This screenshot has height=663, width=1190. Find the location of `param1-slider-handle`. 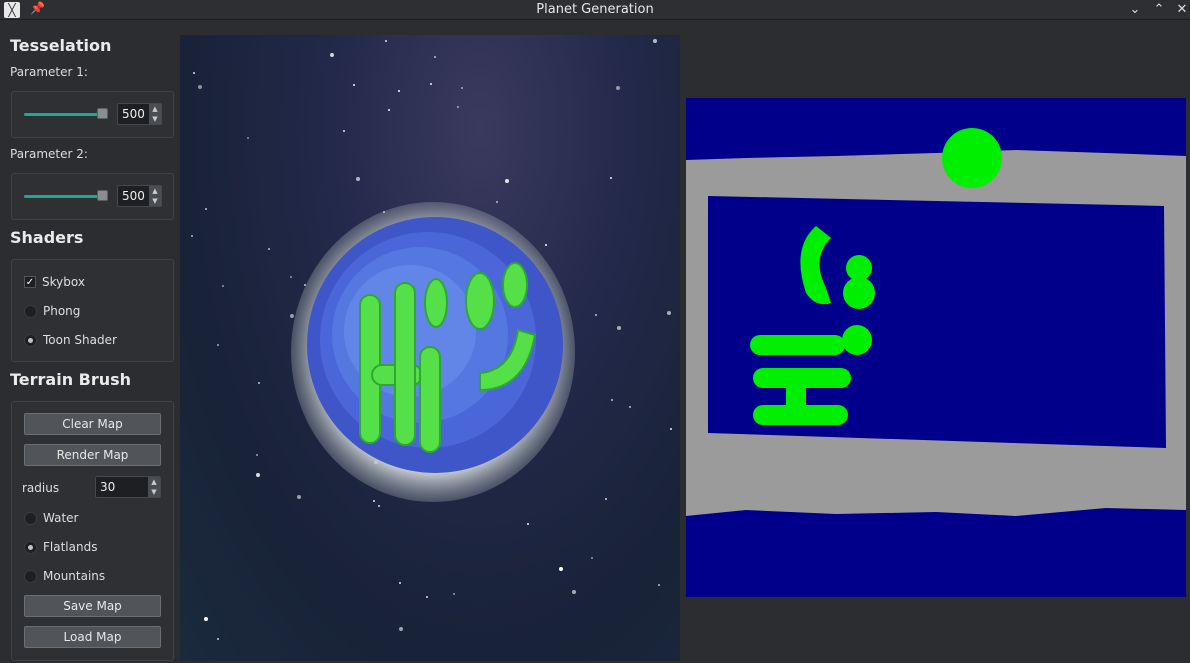

param1-slider-handle is located at coordinates (102, 113).